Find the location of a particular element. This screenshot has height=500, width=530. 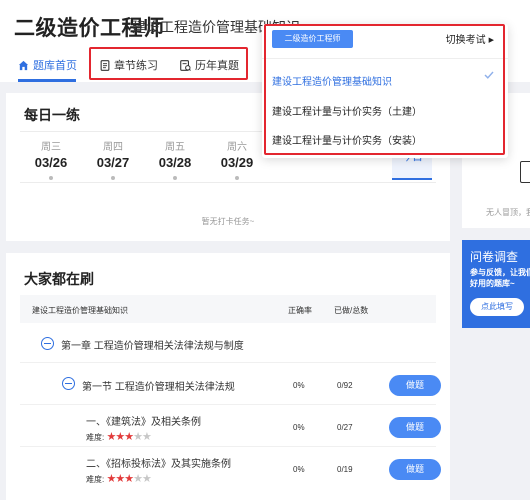

done-total-value: 0/19 is located at coordinates (345, 469).